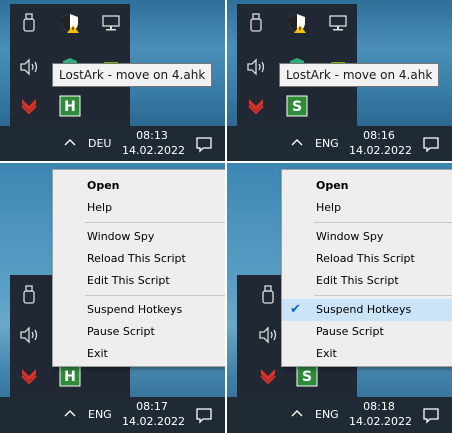  Describe the element at coordinates (380, 143) in the screenshot. I see `clock: 08:16 14.02.2022` at that location.